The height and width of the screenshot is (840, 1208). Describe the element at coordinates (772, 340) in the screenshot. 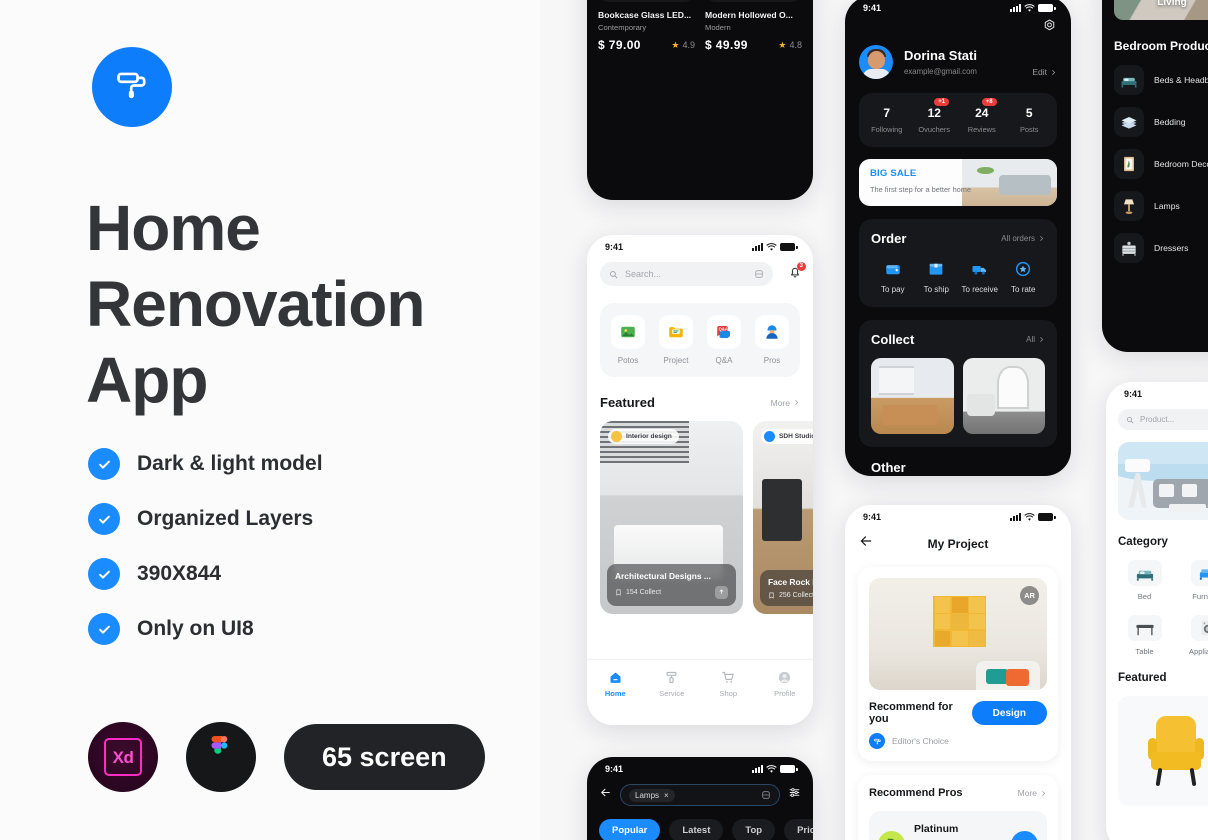

I see `quick-action-pros: Pros` at that location.